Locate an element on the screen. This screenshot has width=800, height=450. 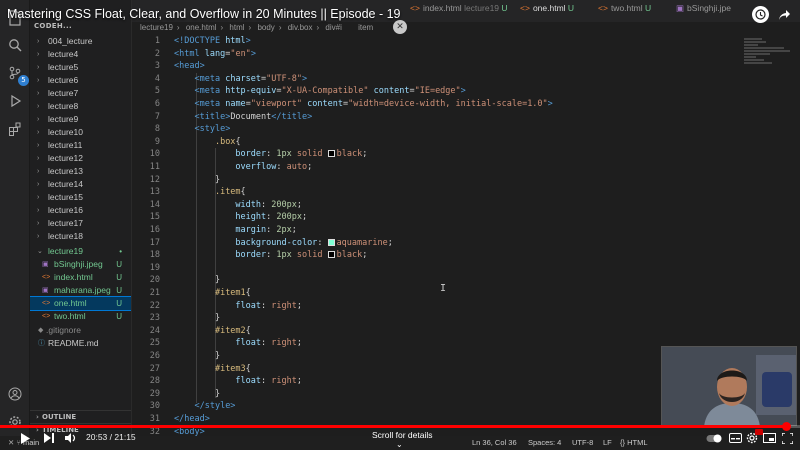
tab-bsinghji: ▣ bSinghji.jpe is located at coordinates (703, 8).